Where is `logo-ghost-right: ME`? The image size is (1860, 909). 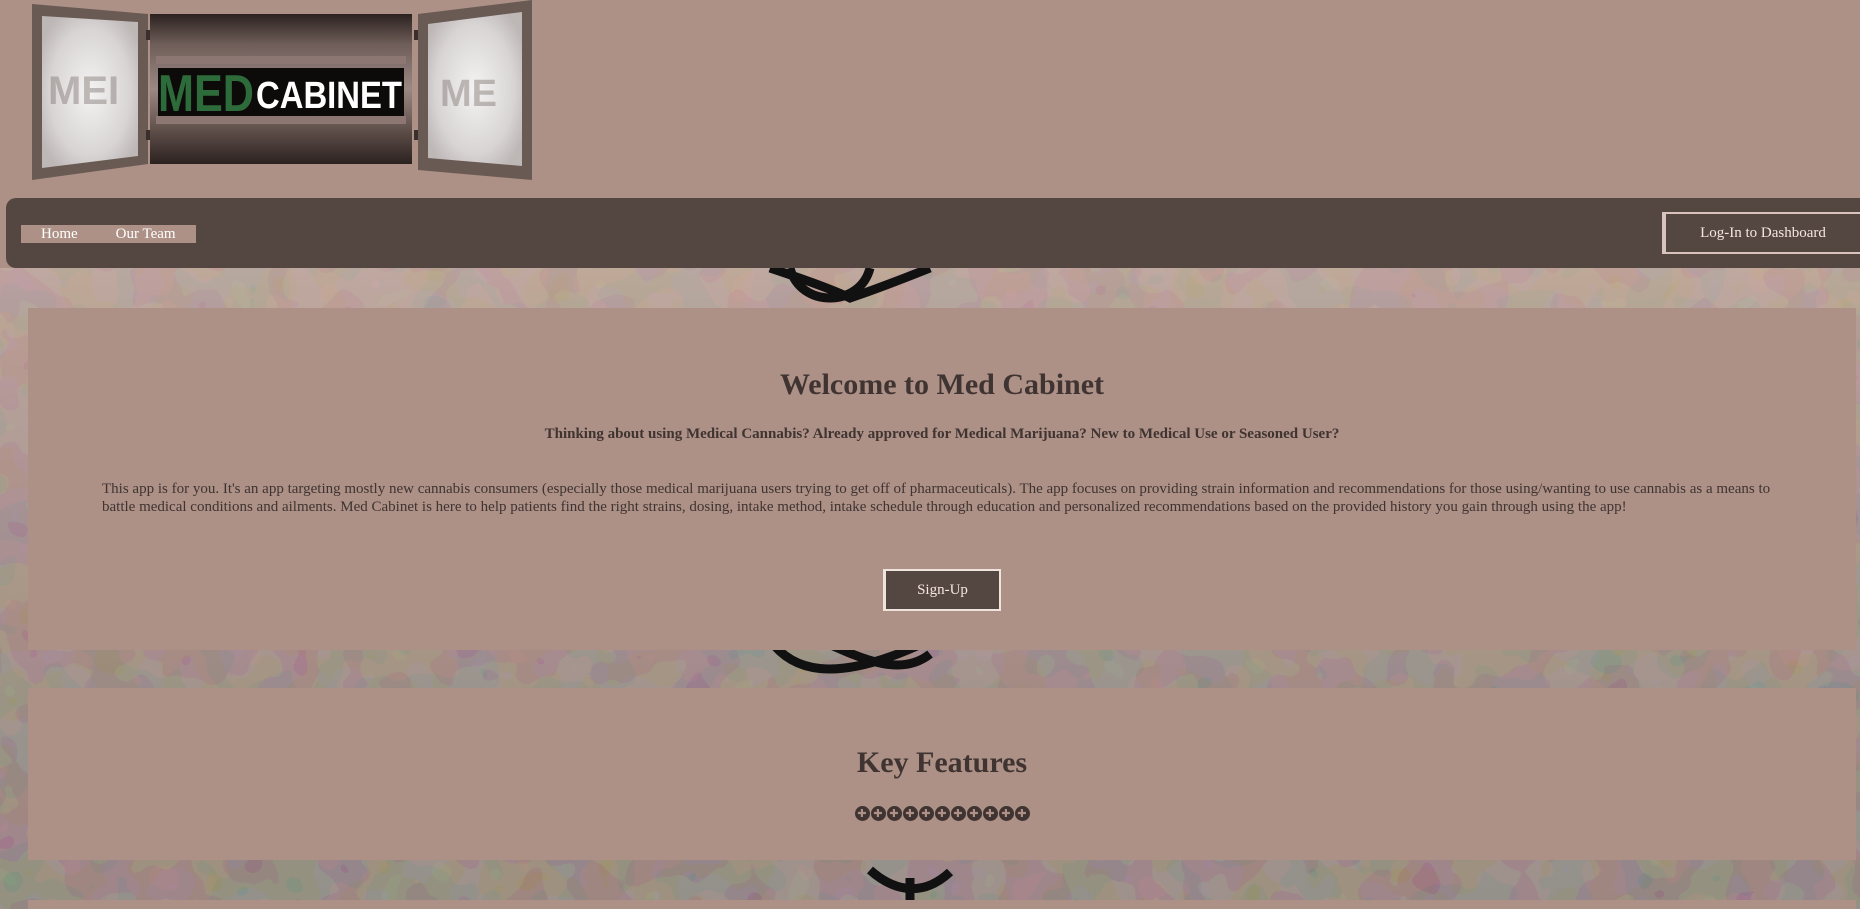 logo-ghost-right: ME is located at coordinates (468, 94).